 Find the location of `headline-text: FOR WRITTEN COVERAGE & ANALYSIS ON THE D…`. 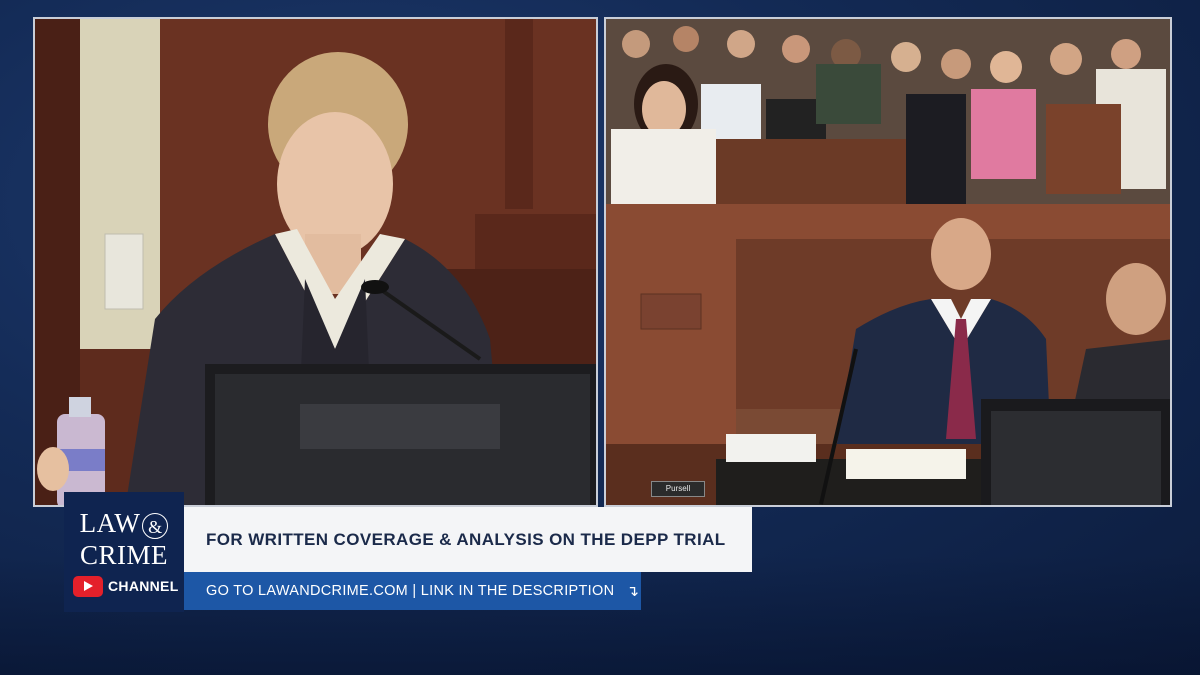

headline-text: FOR WRITTEN COVERAGE & ANALYSIS ON THE D… is located at coordinates (466, 539).